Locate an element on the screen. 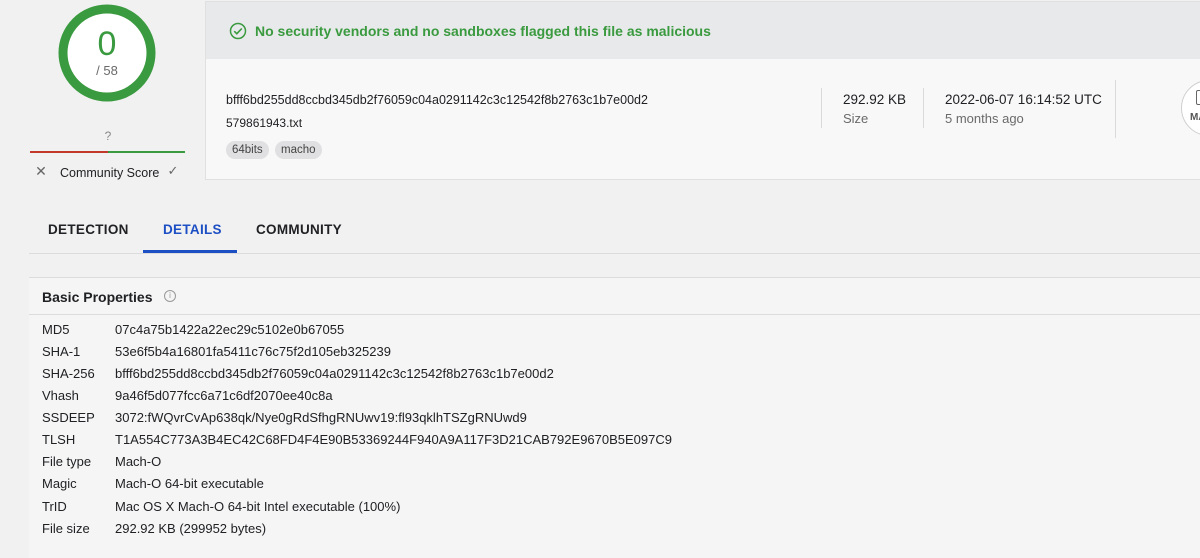 The height and width of the screenshot is (558, 1200). tag-64bits: 64bits is located at coordinates (247, 150).